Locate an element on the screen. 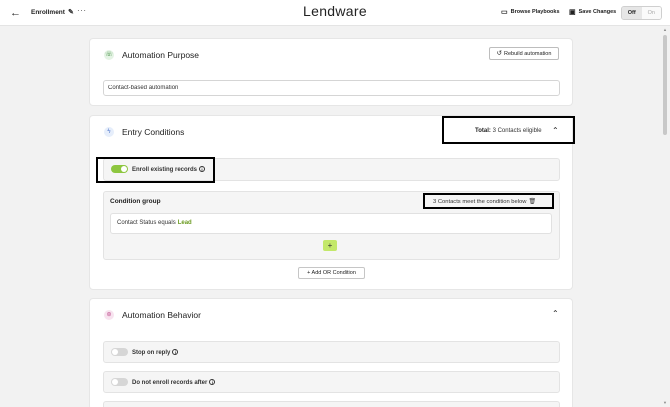 The height and width of the screenshot is (407, 670). collapse-entry-chevron-icon: ⌃ is located at coordinates (555, 130).